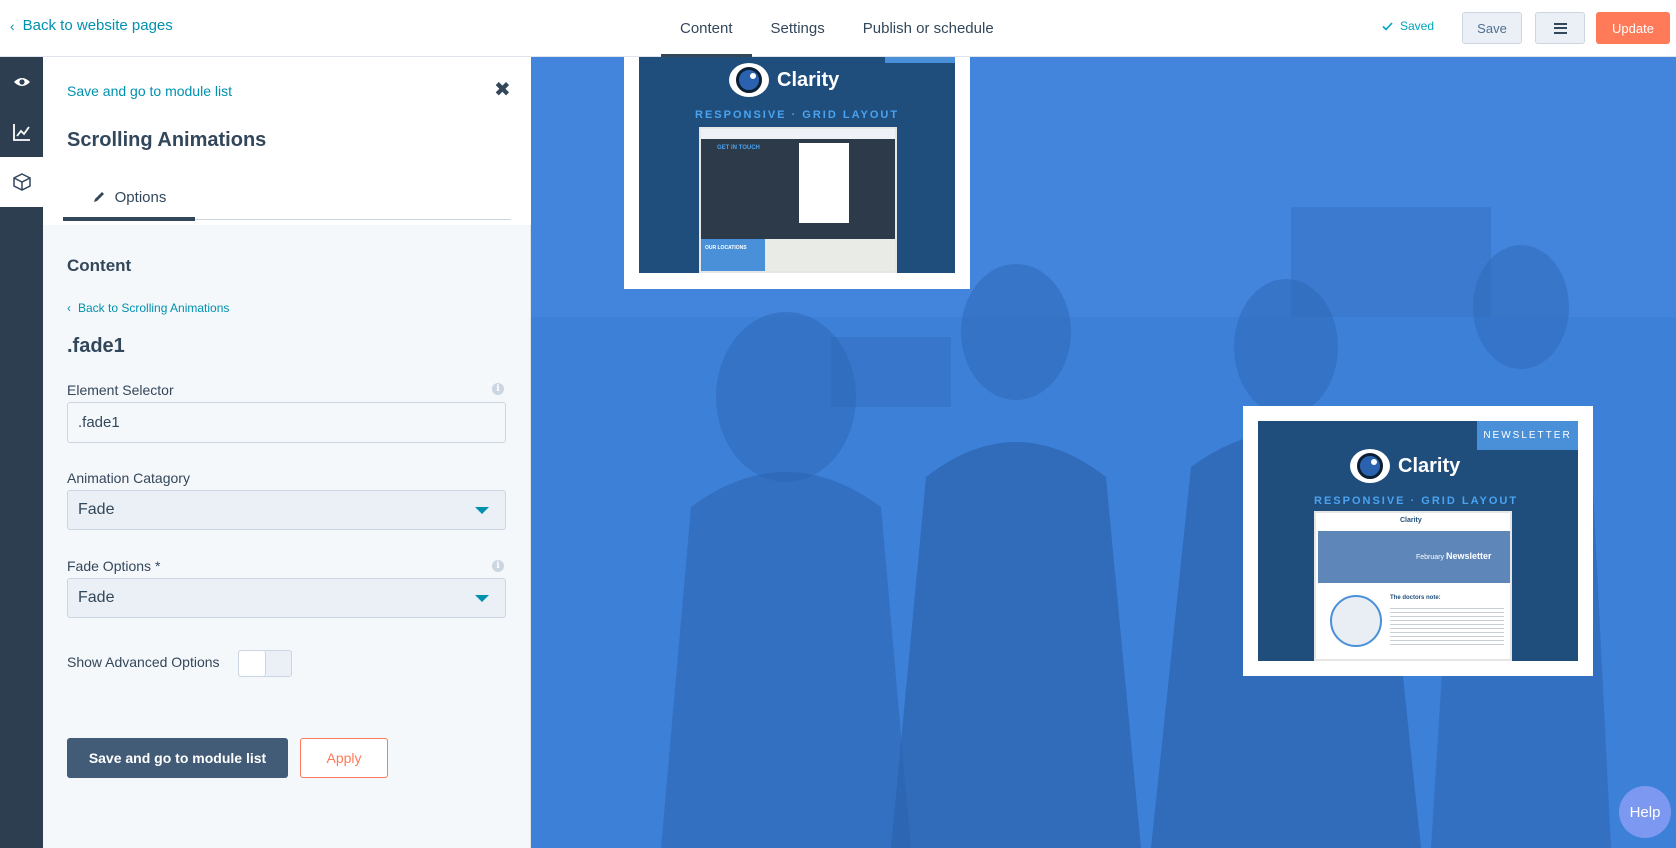 The height and width of the screenshot is (848, 1676). Describe the element at coordinates (120, 390) in the screenshot. I see `element-selector-label: Element Selector` at that location.